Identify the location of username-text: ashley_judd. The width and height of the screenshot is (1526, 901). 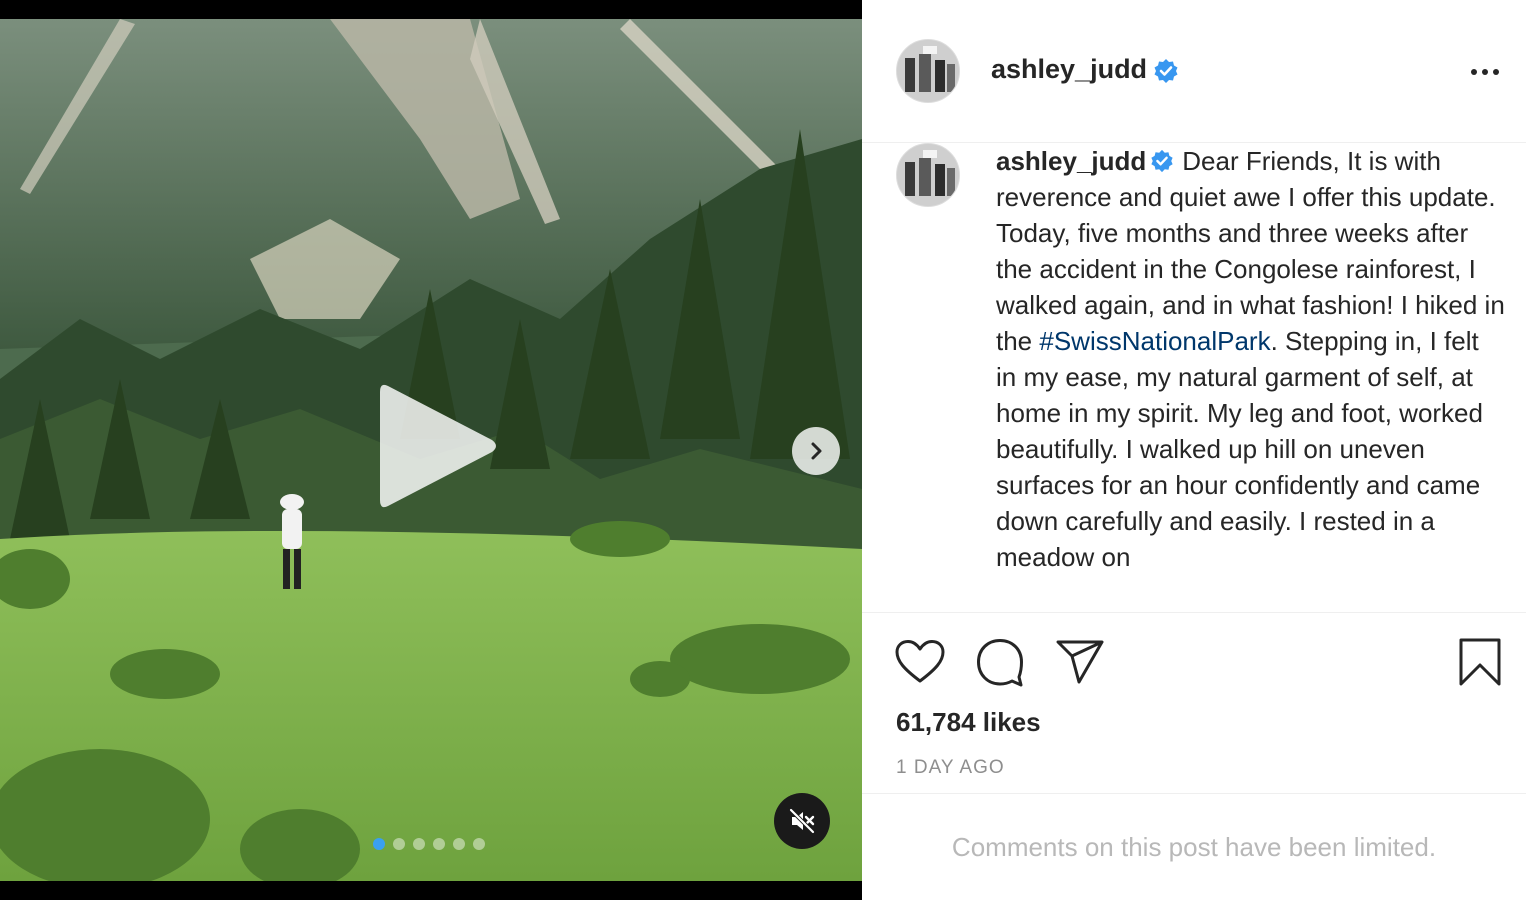
(1069, 69).